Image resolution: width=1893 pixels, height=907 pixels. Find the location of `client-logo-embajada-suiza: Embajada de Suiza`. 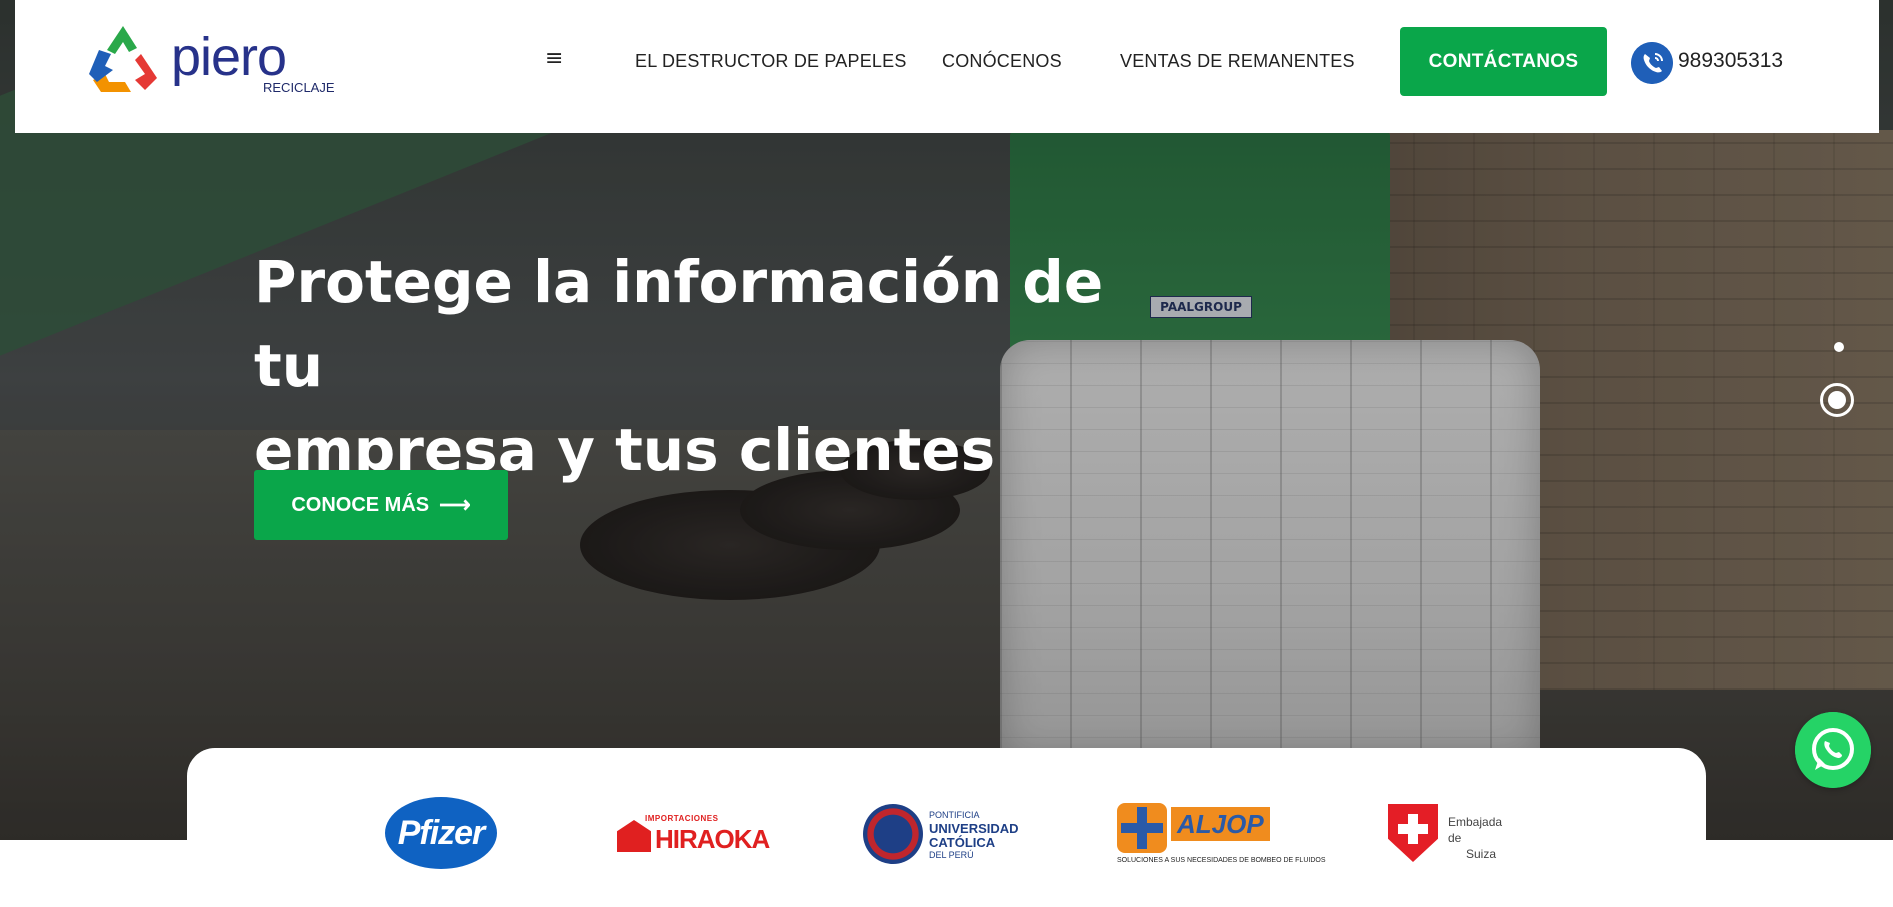

client-logo-embajada-suiza: Embajada de Suiza is located at coordinates (1453, 834).